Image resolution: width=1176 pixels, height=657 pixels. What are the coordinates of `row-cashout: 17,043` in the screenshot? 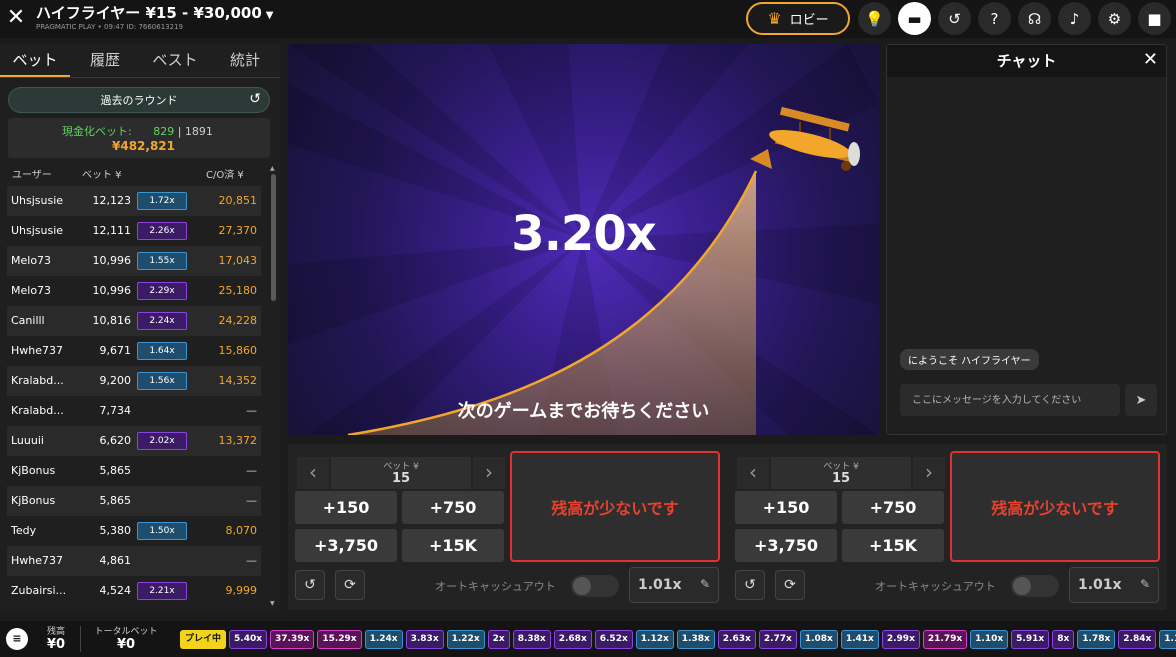 It's located at (238, 260).